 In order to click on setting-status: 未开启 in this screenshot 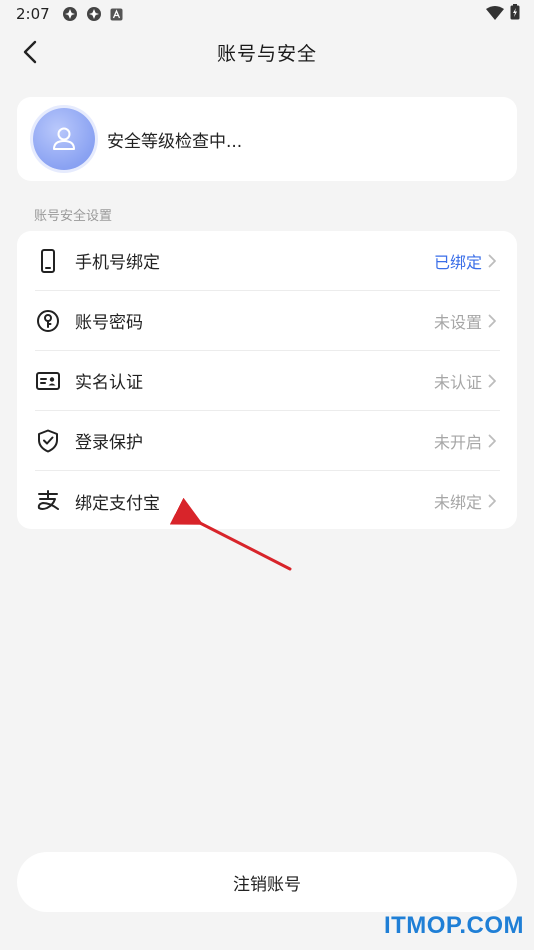, I will do `click(457, 442)`.